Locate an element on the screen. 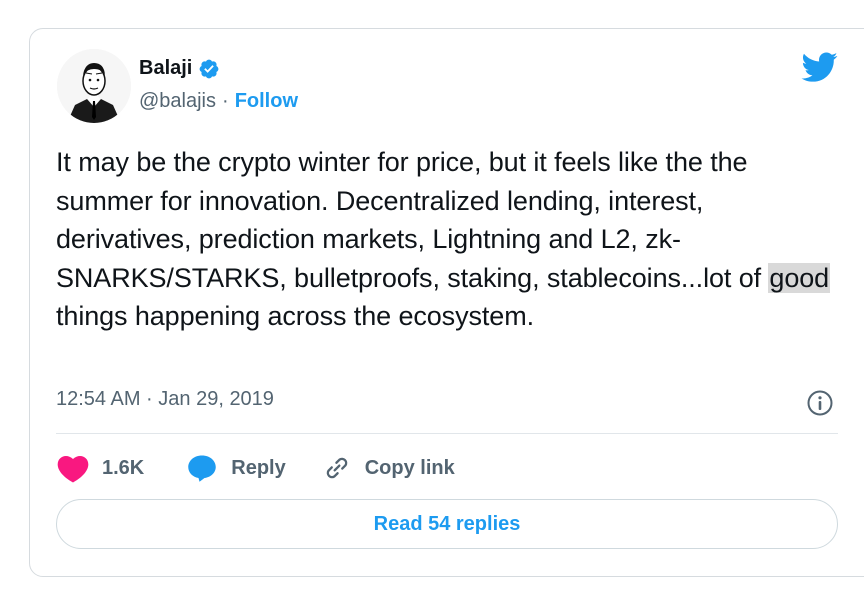 The height and width of the screenshot is (614, 864). copy-link-button: Copy link is located at coordinates (389, 468).